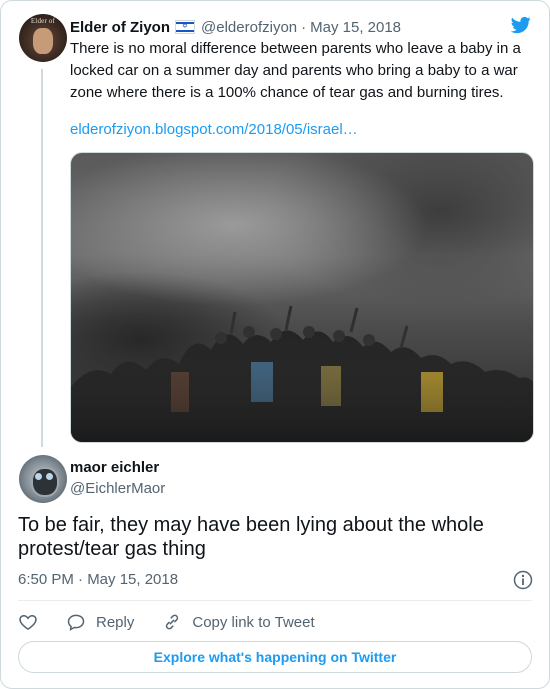 This screenshot has width=550, height=689. What do you see at coordinates (45, 482) in the screenshot?
I see `gas-mask` at bounding box center [45, 482].